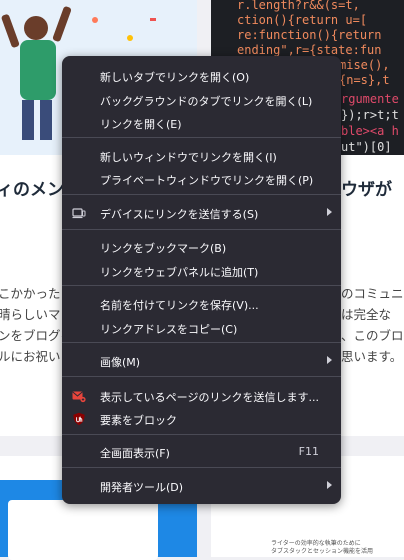  What do you see at coordinates (309, 35) in the screenshot?
I see `code-line: re:function(){return` at bounding box center [309, 35].